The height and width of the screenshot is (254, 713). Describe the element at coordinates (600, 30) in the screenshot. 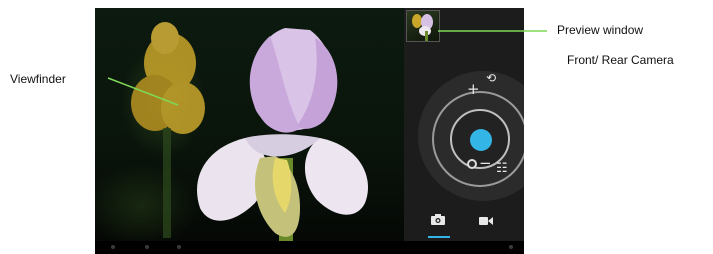

I see `preview-window-label: Preview window` at that location.